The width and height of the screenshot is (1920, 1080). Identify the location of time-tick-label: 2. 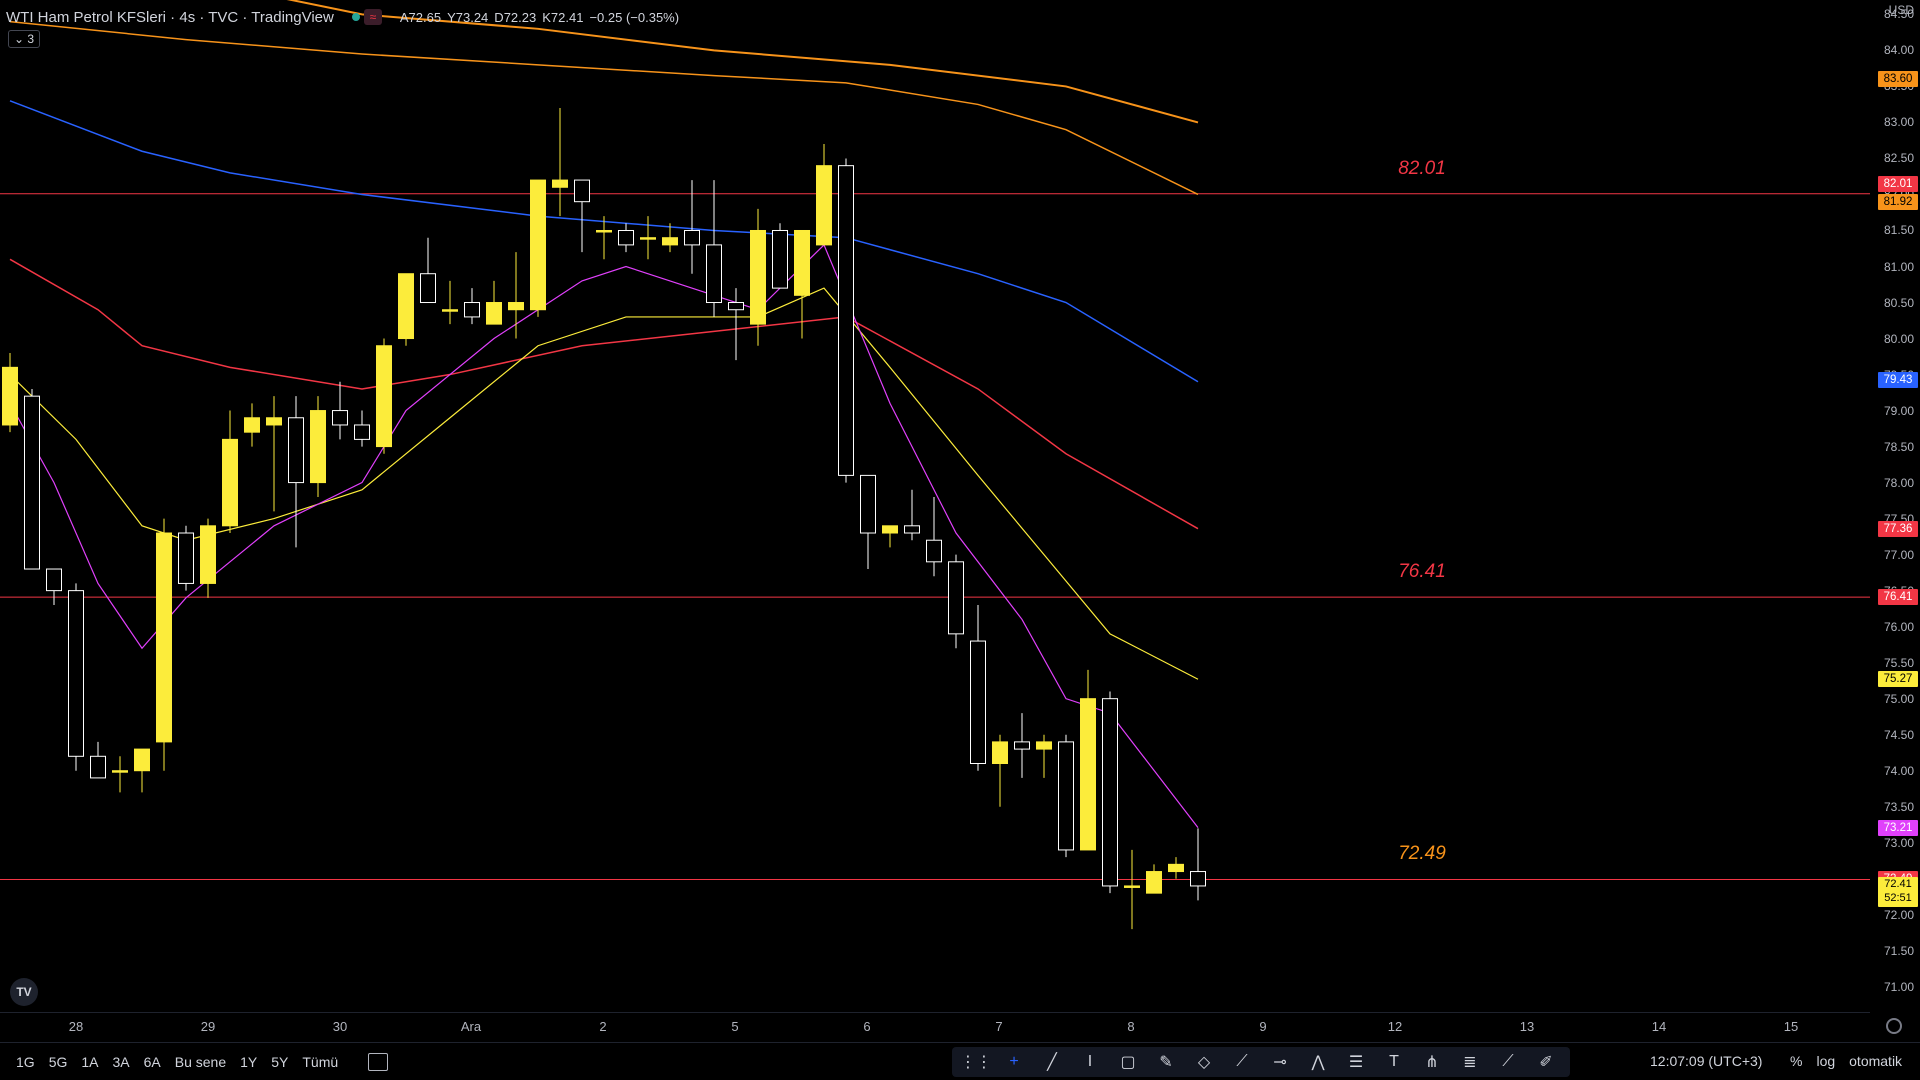
(603, 1026).